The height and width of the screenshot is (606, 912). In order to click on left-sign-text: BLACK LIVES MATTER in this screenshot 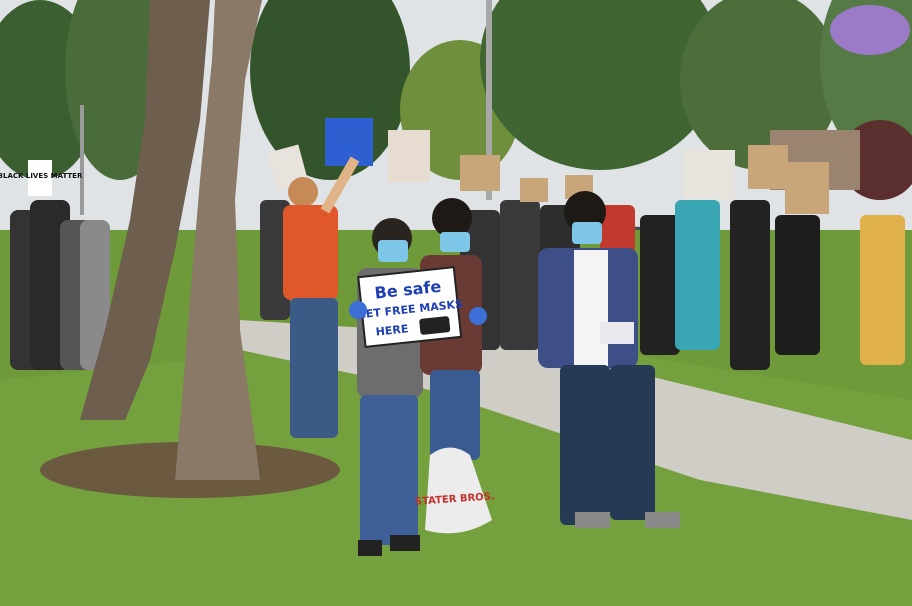, I will do `click(41, 176)`.